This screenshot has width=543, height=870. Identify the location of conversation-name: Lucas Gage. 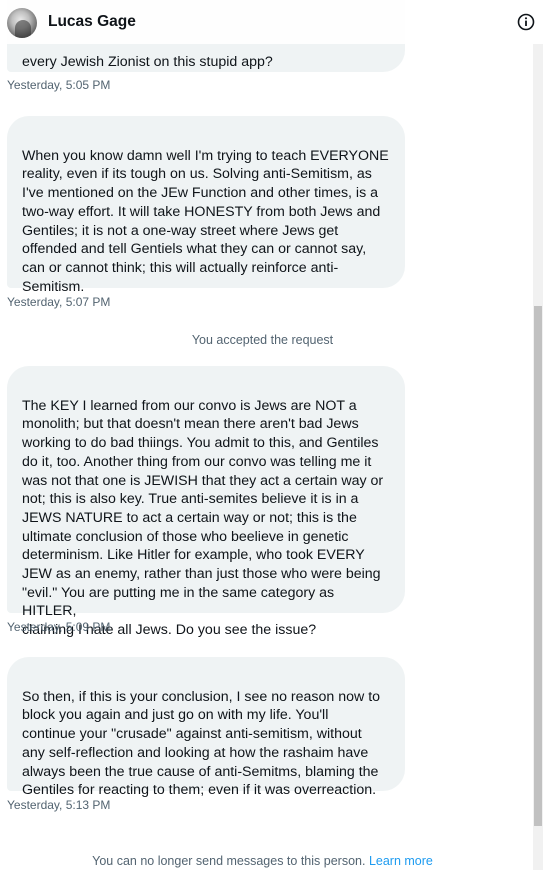
(92, 22).